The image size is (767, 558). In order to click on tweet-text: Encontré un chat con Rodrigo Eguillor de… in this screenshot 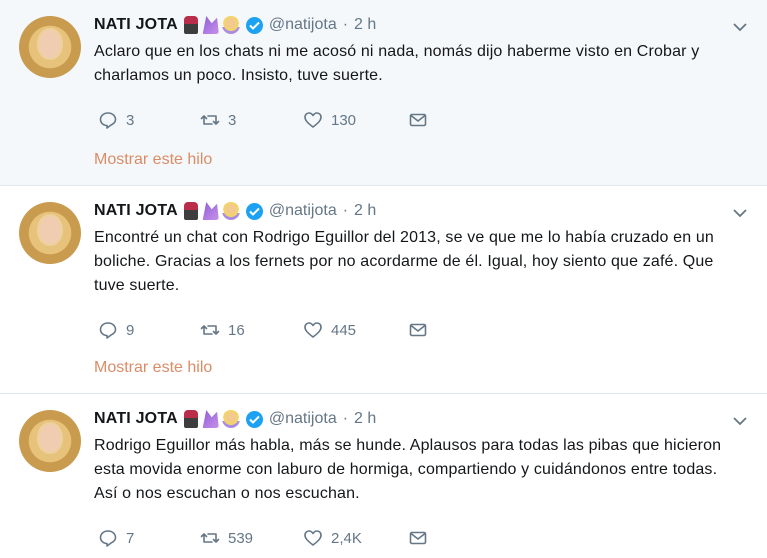, I will do `click(404, 261)`.